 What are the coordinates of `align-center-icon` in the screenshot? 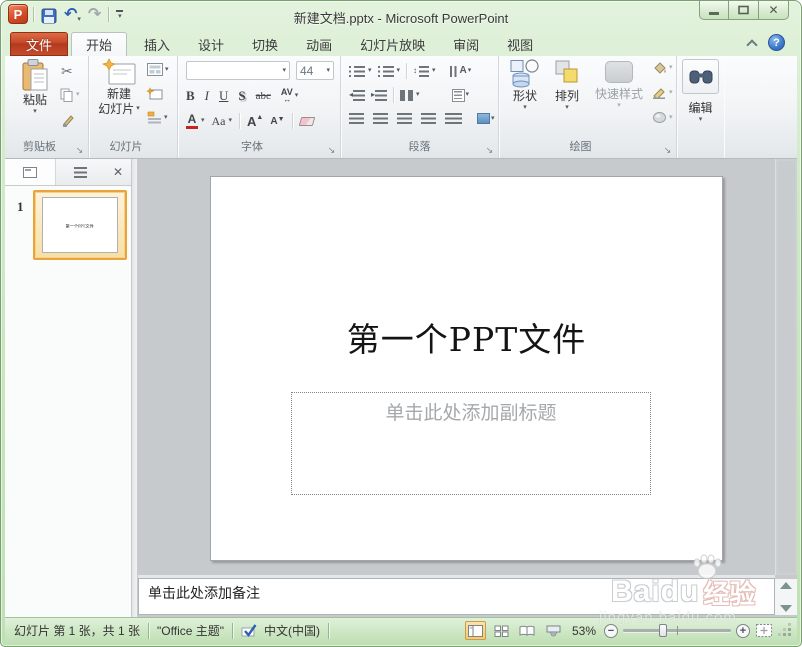 It's located at (380, 118).